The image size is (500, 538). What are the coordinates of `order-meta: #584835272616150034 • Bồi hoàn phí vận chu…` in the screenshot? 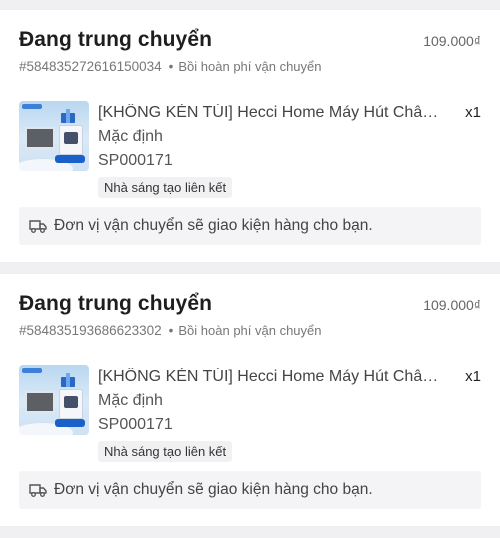 It's located at (170, 66).